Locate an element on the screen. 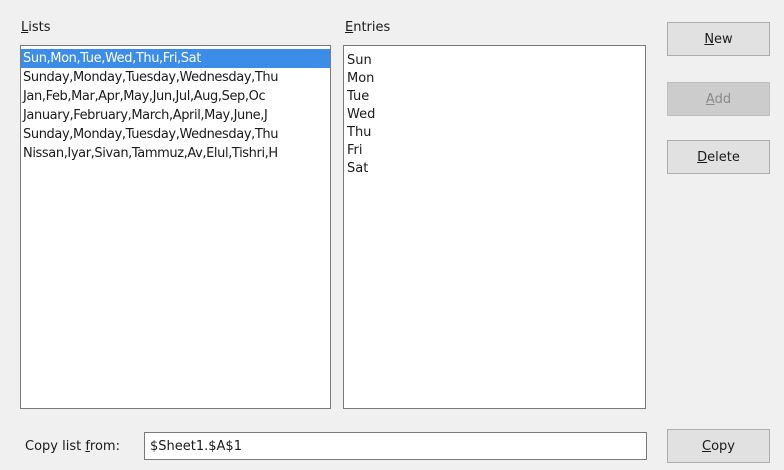 This screenshot has height=470, width=784. new-button: New is located at coordinates (718, 39).